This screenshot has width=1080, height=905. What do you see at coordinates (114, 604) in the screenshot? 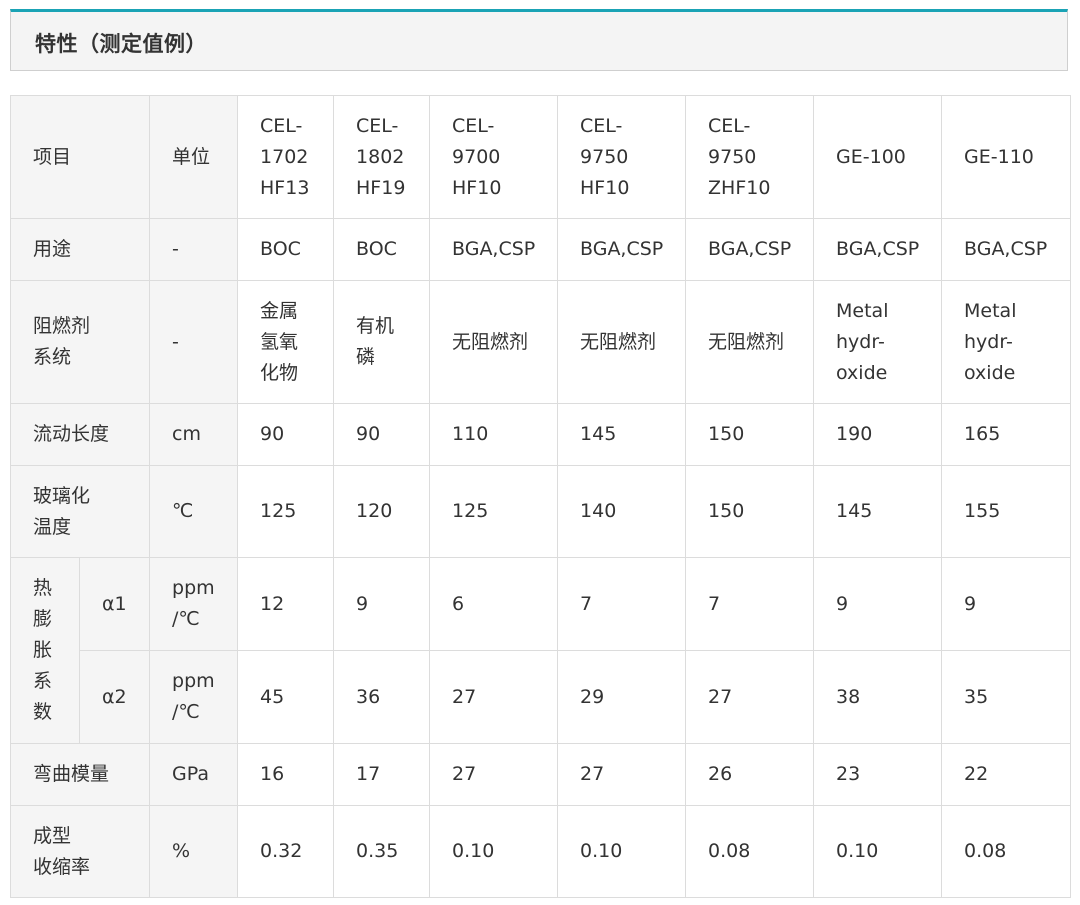
I see `row-sublabel: α1` at bounding box center [114, 604].